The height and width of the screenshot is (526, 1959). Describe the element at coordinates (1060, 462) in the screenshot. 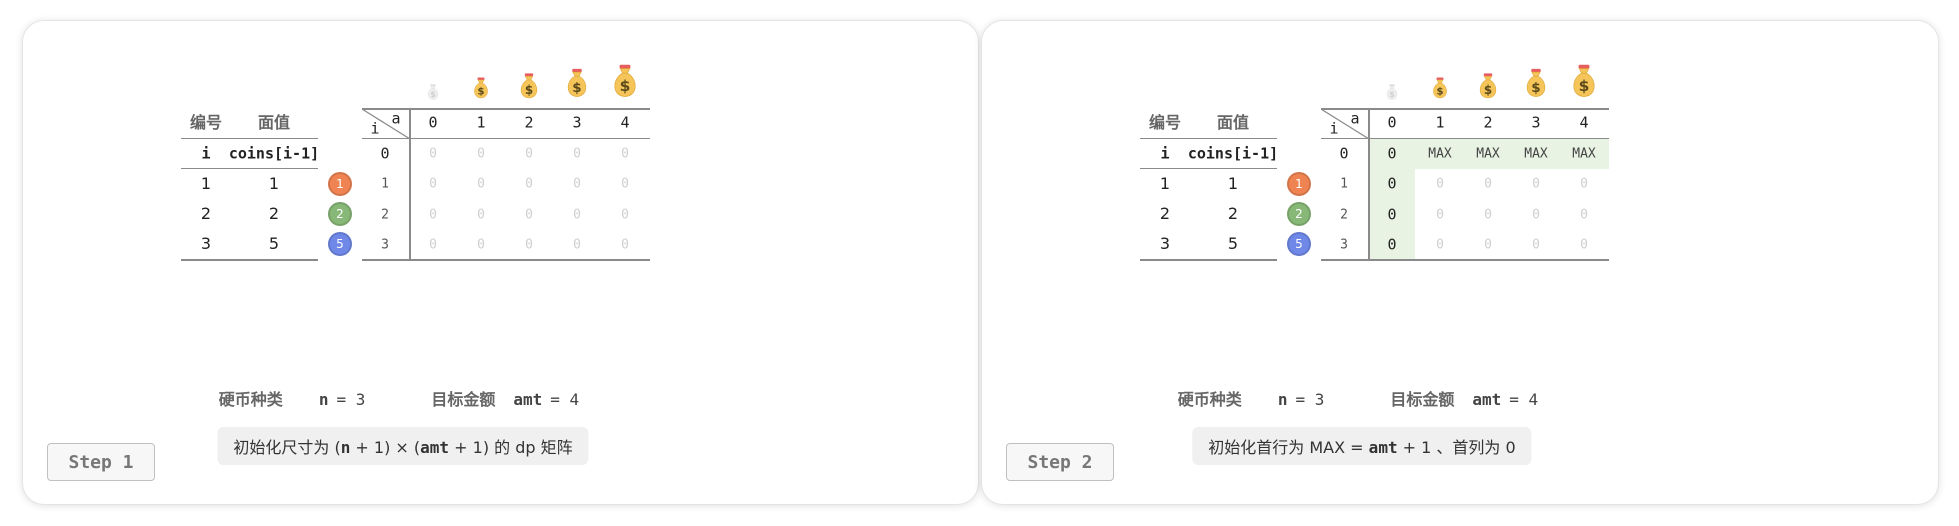

I see `step-button: Step 2` at that location.